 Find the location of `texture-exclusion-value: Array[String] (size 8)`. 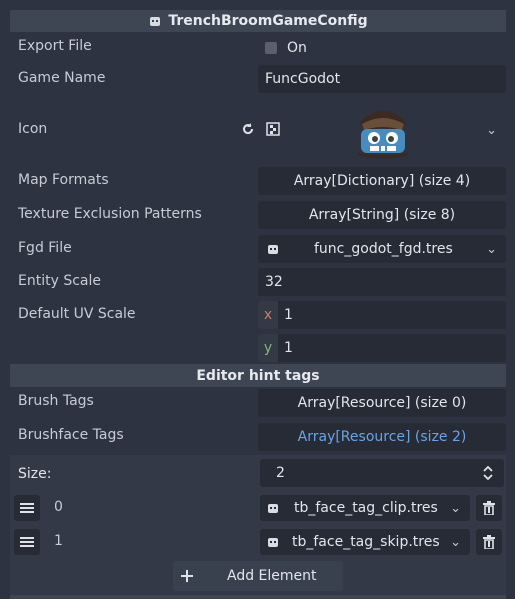

texture-exclusion-value: Array[String] (size 8) is located at coordinates (382, 215).